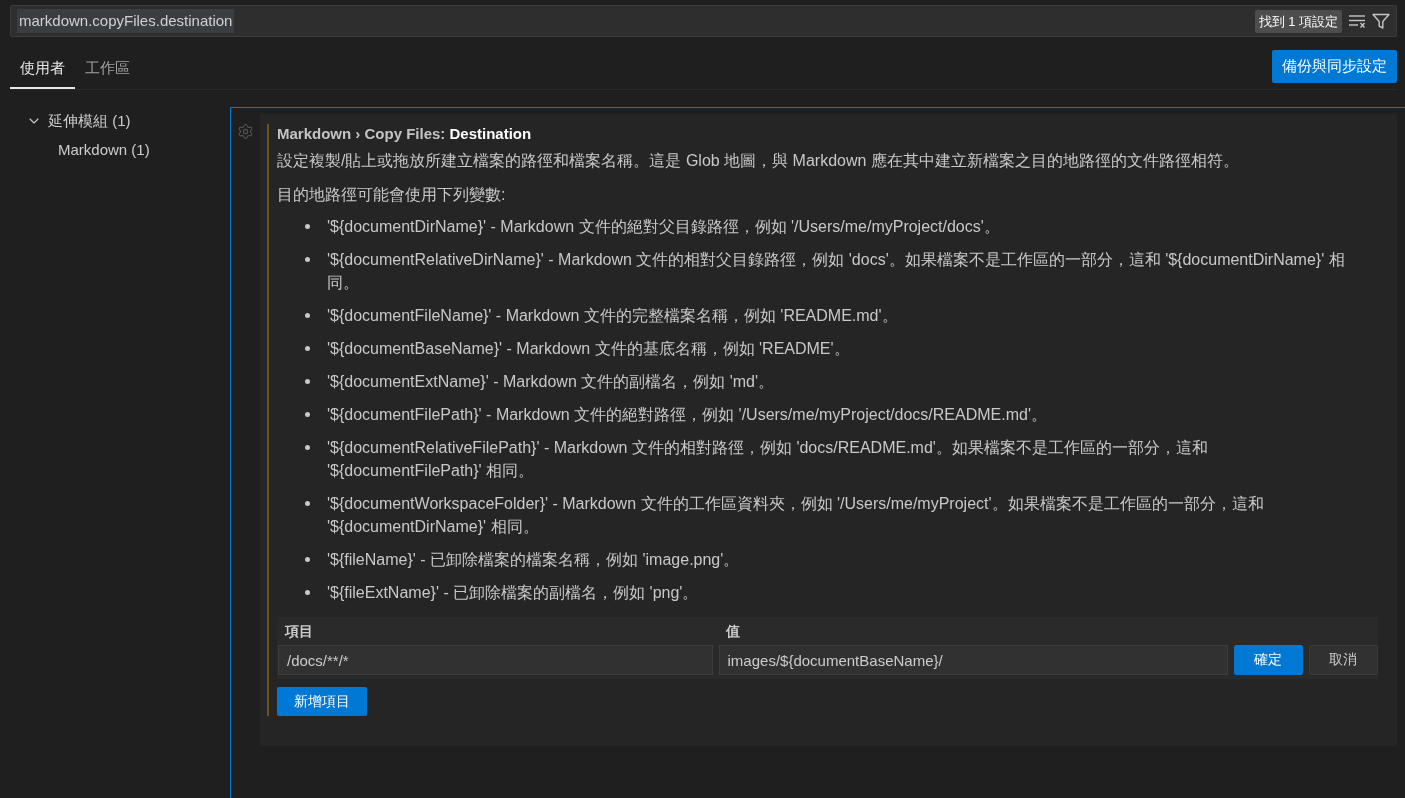 This screenshot has width=1405, height=798. Describe the element at coordinates (1357, 21) in the screenshot. I see `clear-filter-icon` at that location.